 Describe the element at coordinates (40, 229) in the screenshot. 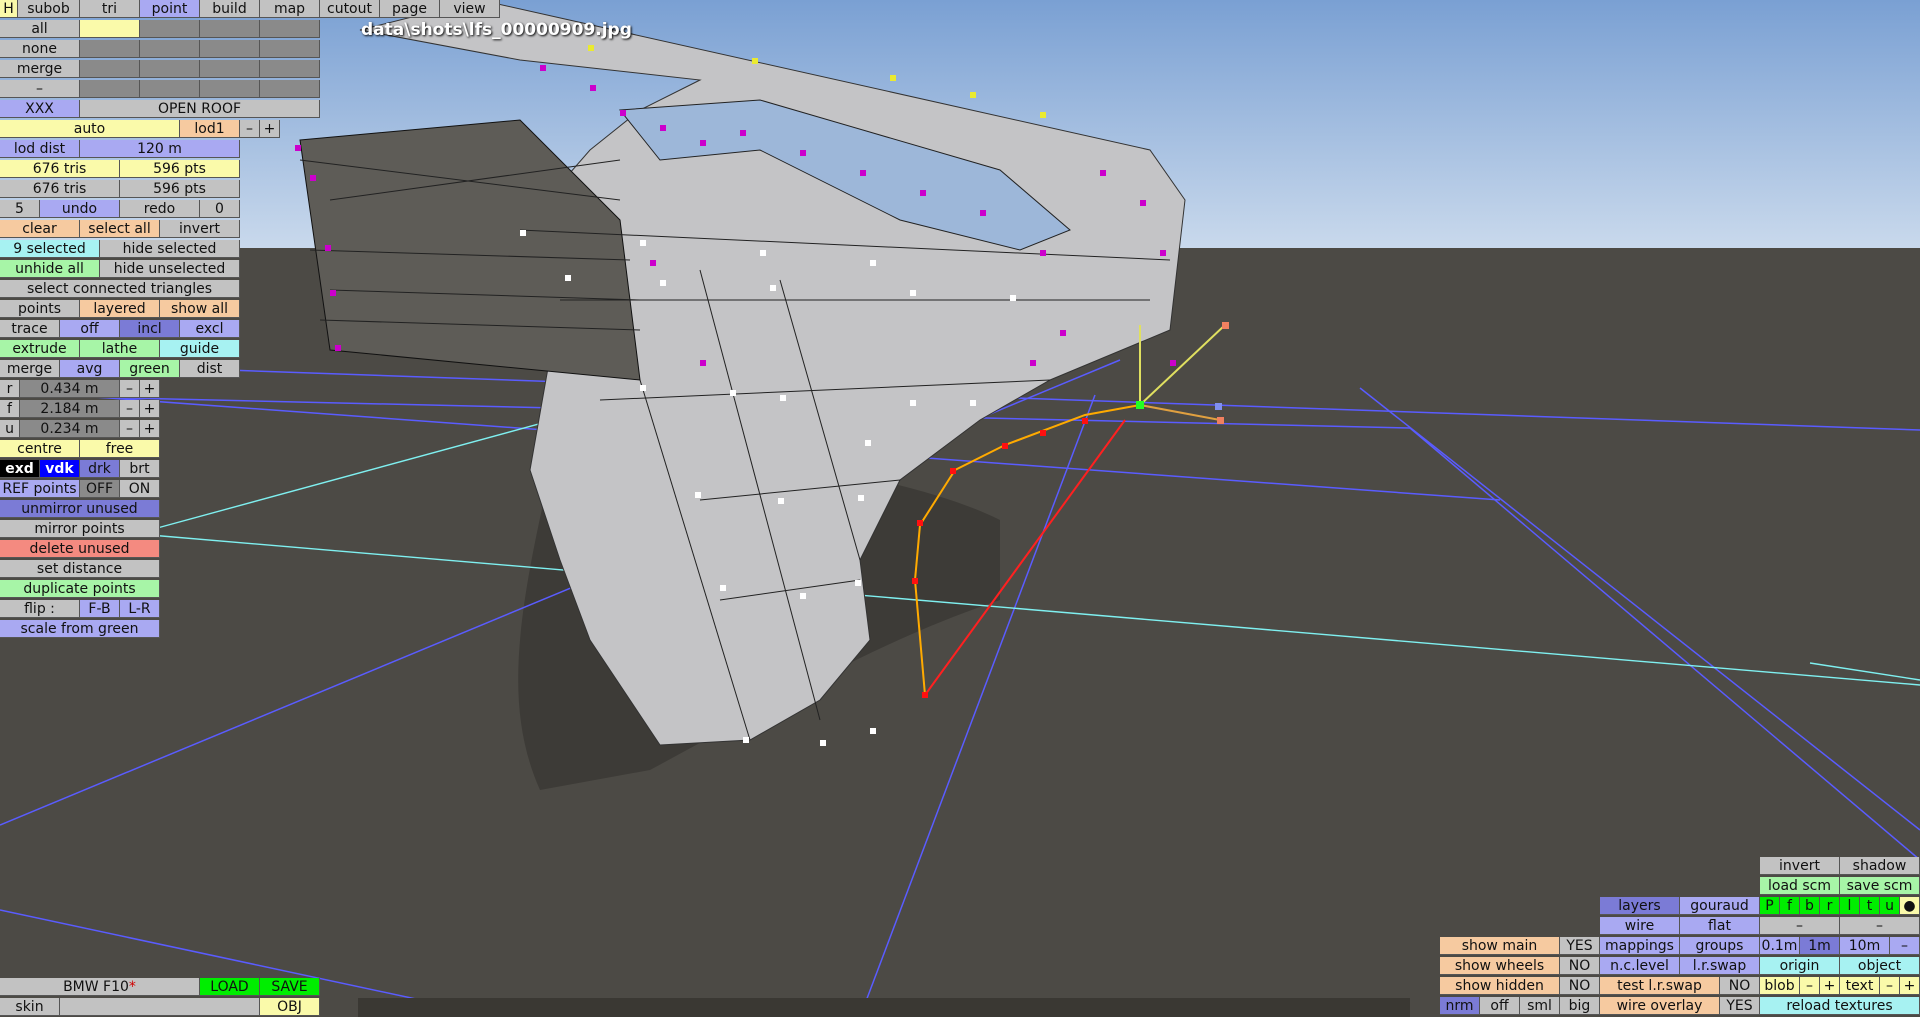

I see `clear-button: clear` at that location.